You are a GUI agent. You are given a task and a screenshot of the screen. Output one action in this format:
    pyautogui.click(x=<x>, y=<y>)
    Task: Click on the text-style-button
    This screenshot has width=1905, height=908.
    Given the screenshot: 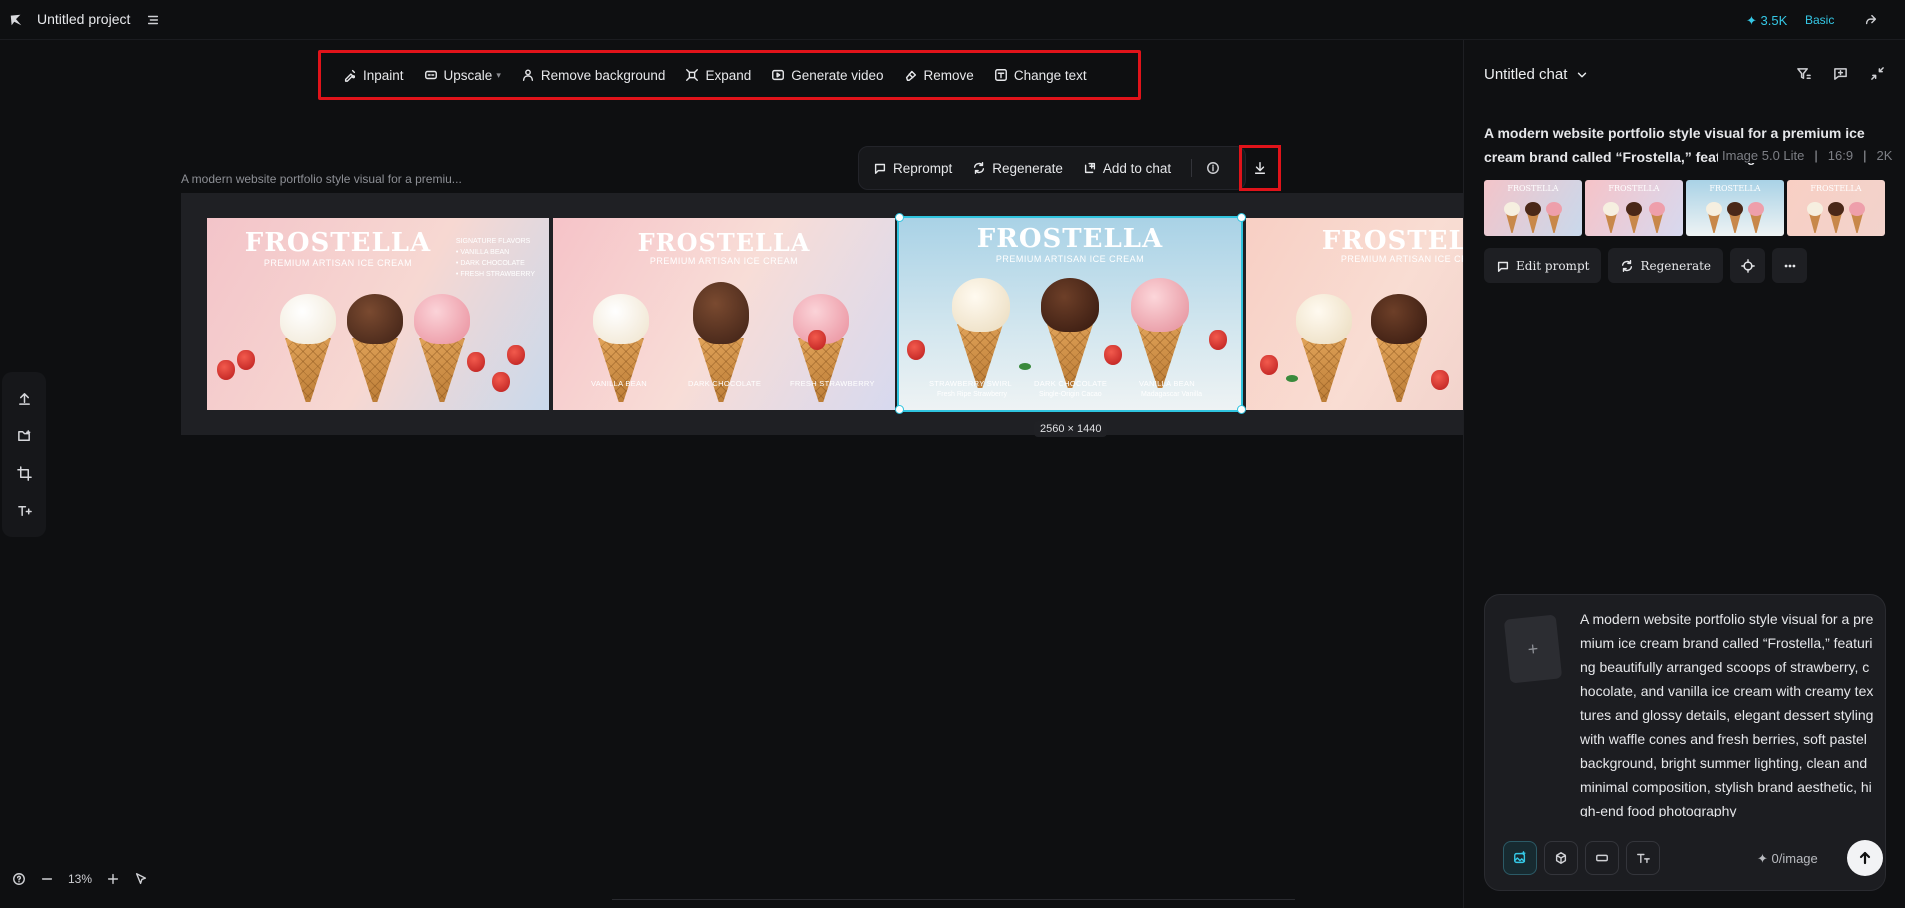 What is the action you would take?
    pyautogui.click(x=1643, y=858)
    